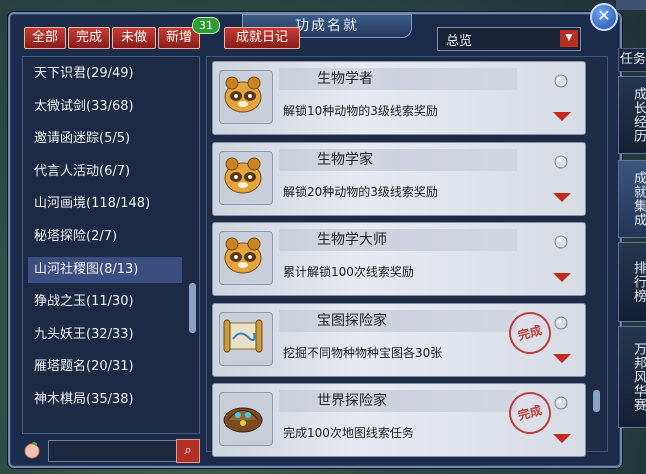  What do you see at coordinates (105, 107) in the screenshot?
I see `sidebar-item: 太微试剑(33/68)` at bounding box center [105, 107].